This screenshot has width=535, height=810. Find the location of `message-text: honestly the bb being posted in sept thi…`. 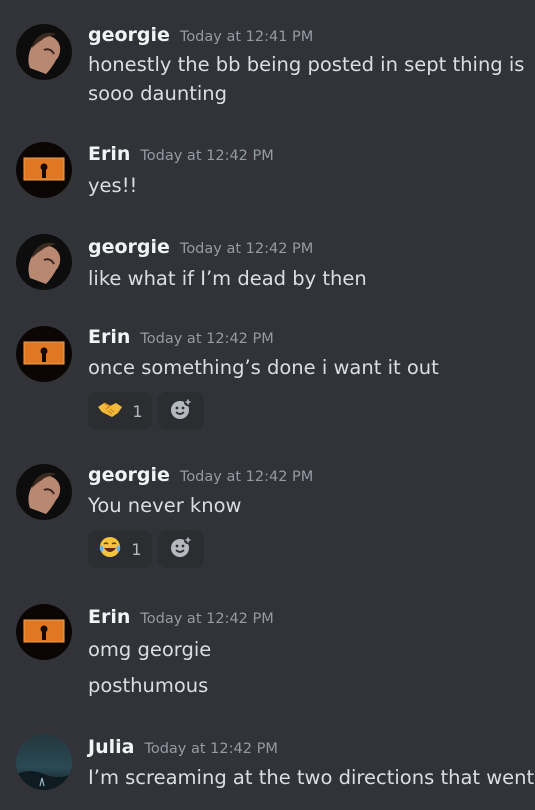

message-text: honestly the bb being posted in sept thi… is located at coordinates (306, 64).